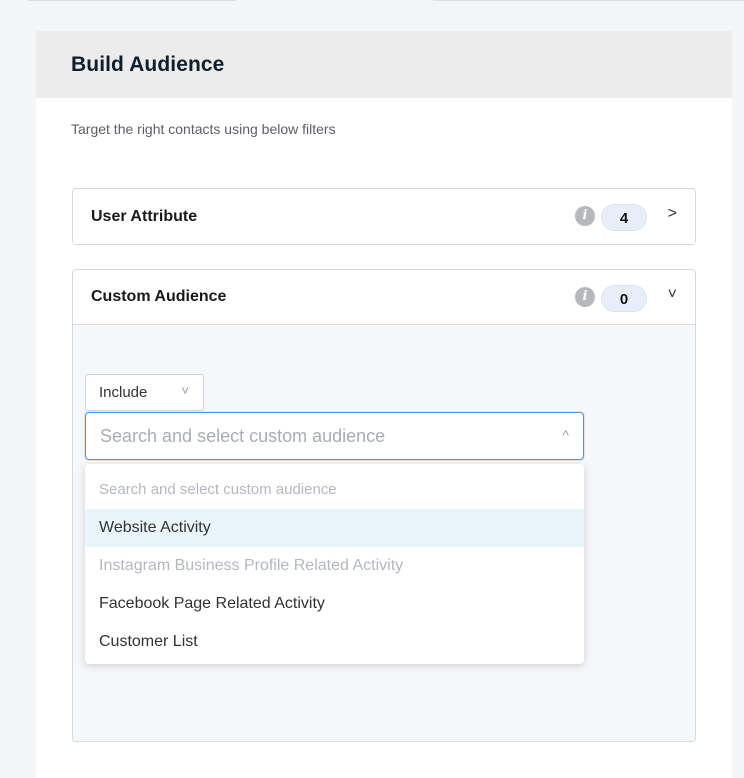 The height and width of the screenshot is (778, 744). What do you see at coordinates (565, 435) in the screenshot?
I see `chevron-up-icon: ^` at bounding box center [565, 435].